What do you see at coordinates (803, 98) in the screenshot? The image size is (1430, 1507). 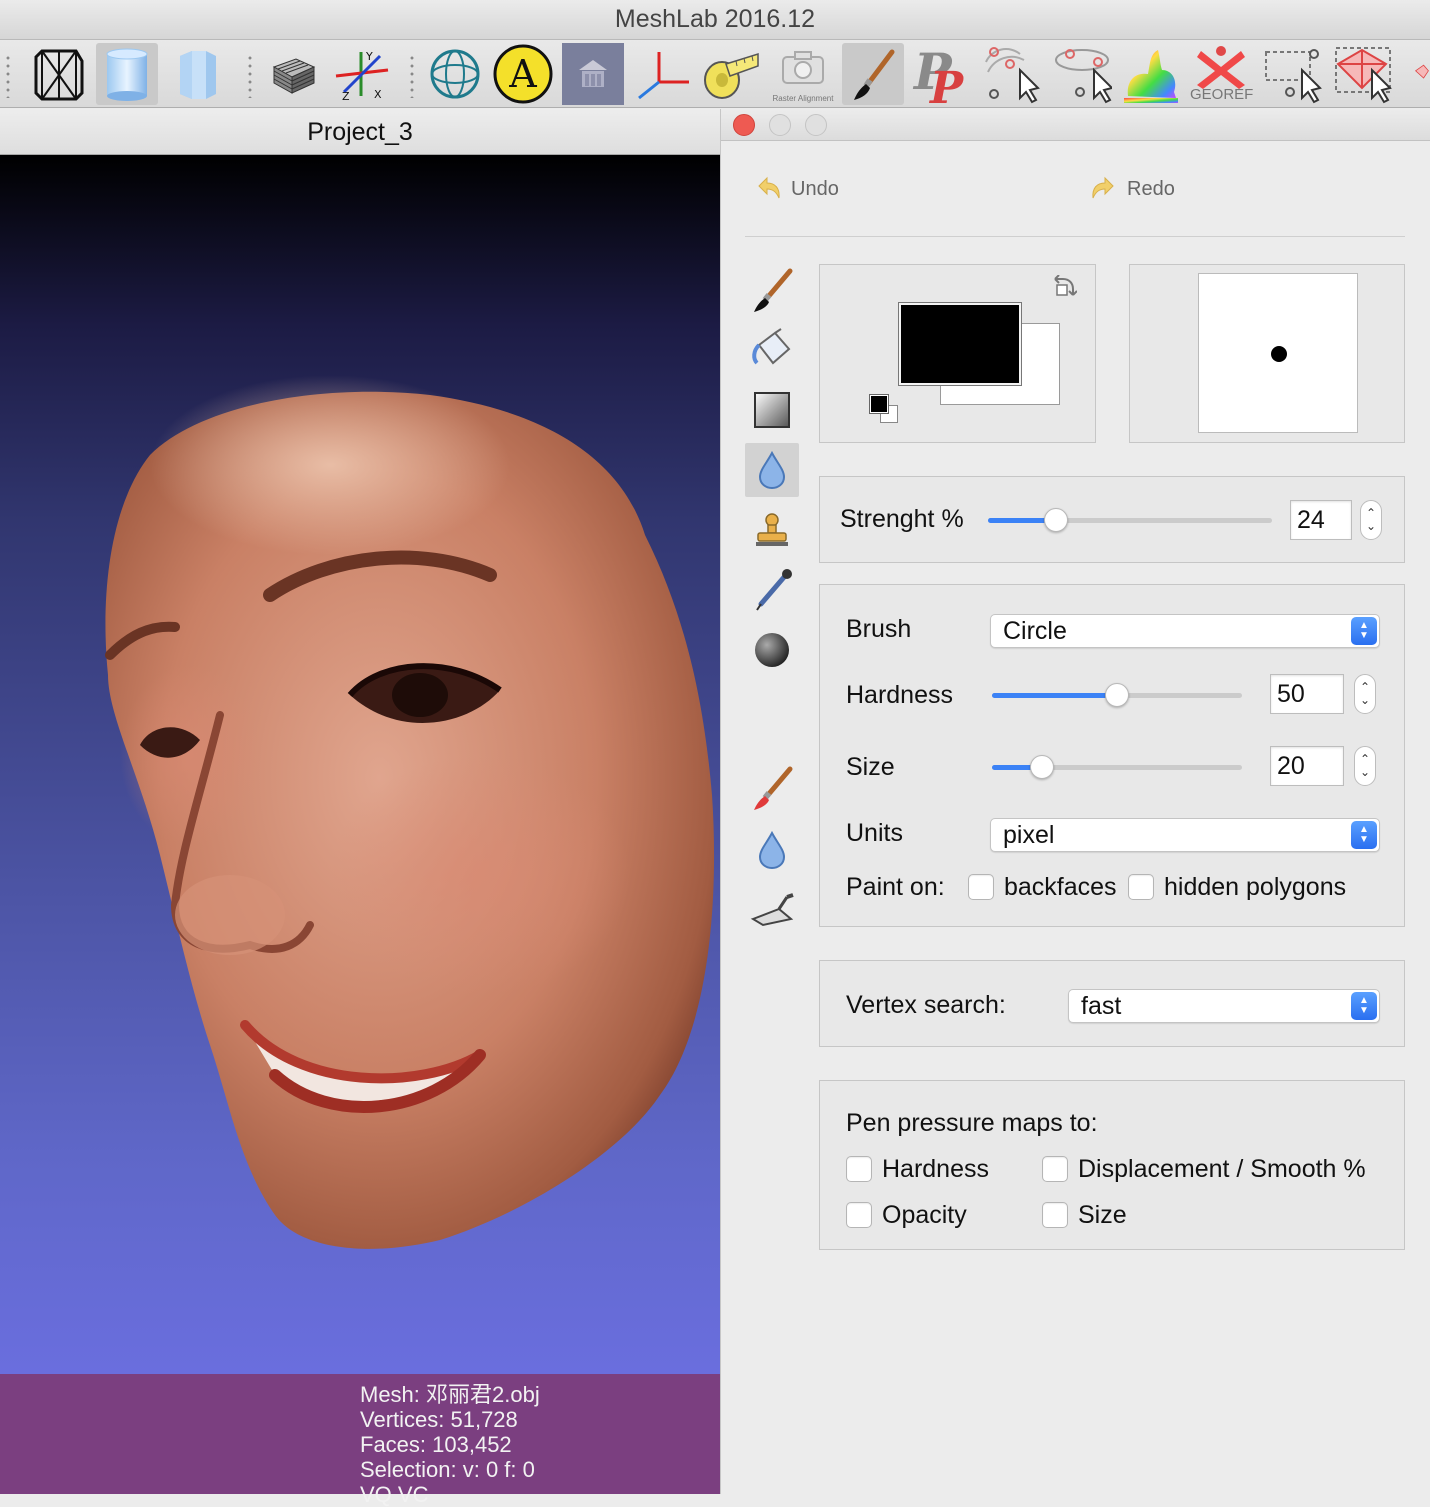 I see `raster-alignment-caption: Raster Alignment` at bounding box center [803, 98].